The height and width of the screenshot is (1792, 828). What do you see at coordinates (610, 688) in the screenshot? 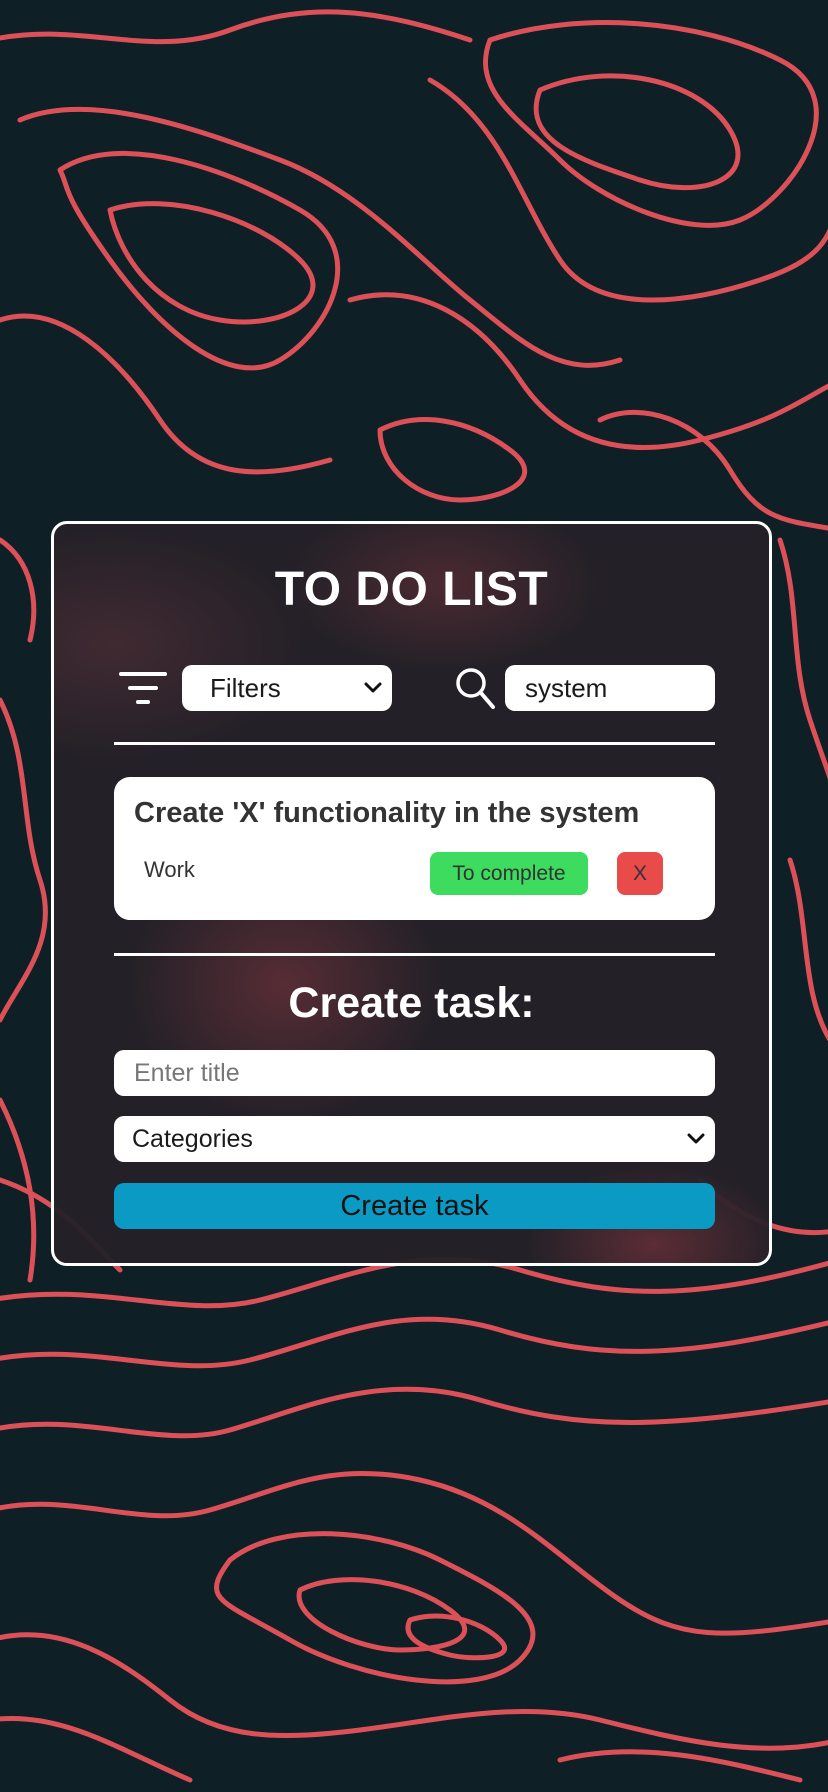
I see `search-input: system` at bounding box center [610, 688].